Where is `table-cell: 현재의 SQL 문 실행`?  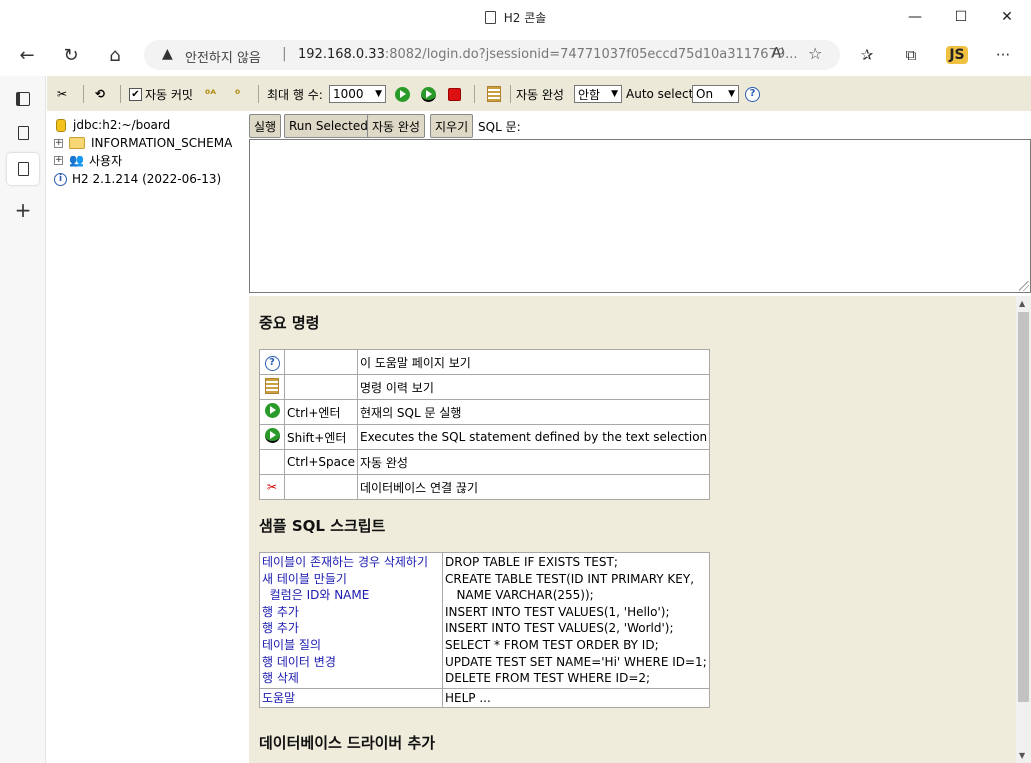 table-cell: 현재의 SQL 문 실행 is located at coordinates (533, 412).